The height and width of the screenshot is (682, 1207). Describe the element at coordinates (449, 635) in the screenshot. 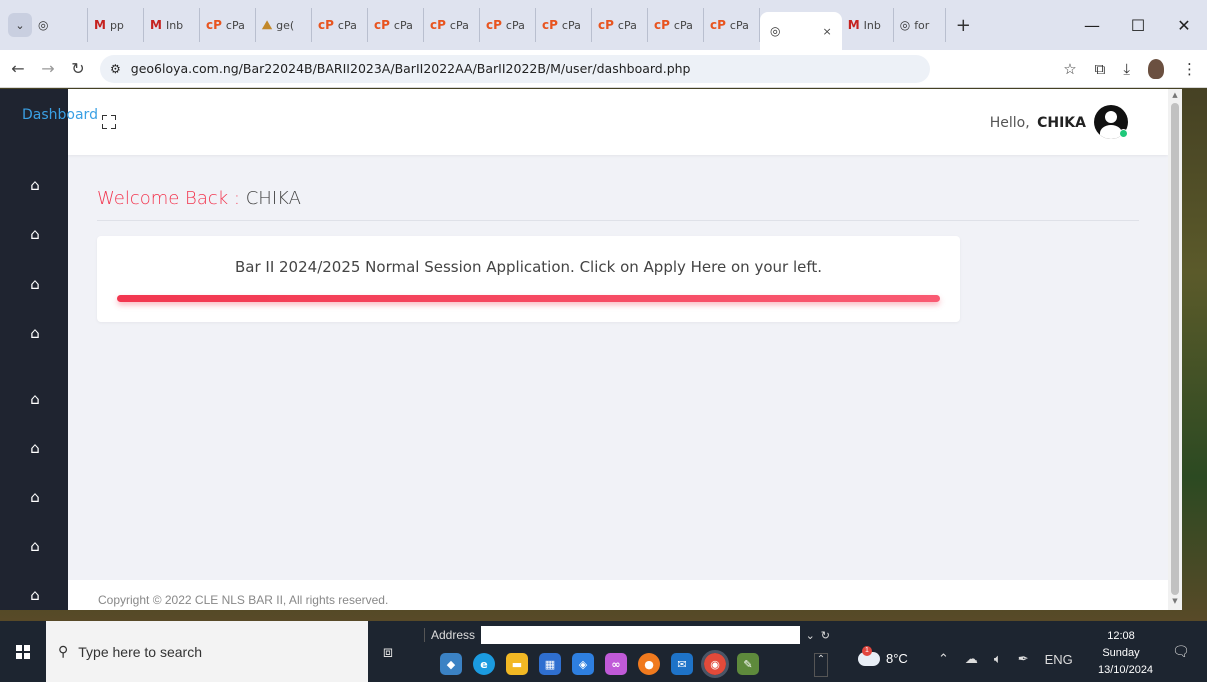

I see `address-label: Address` at that location.